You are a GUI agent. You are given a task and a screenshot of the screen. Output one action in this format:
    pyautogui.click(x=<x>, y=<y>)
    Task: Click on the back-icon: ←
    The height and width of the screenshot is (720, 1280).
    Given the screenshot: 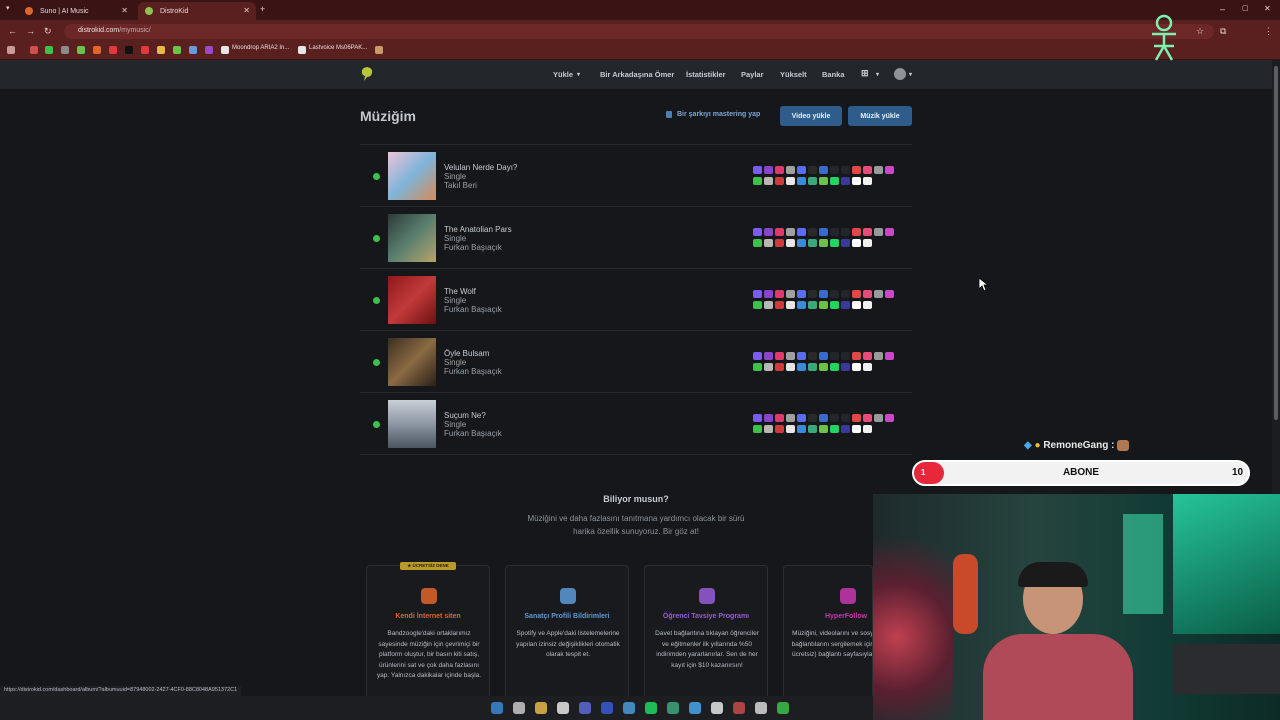 What is the action you would take?
    pyautogui.click(x=12, y=31)
    